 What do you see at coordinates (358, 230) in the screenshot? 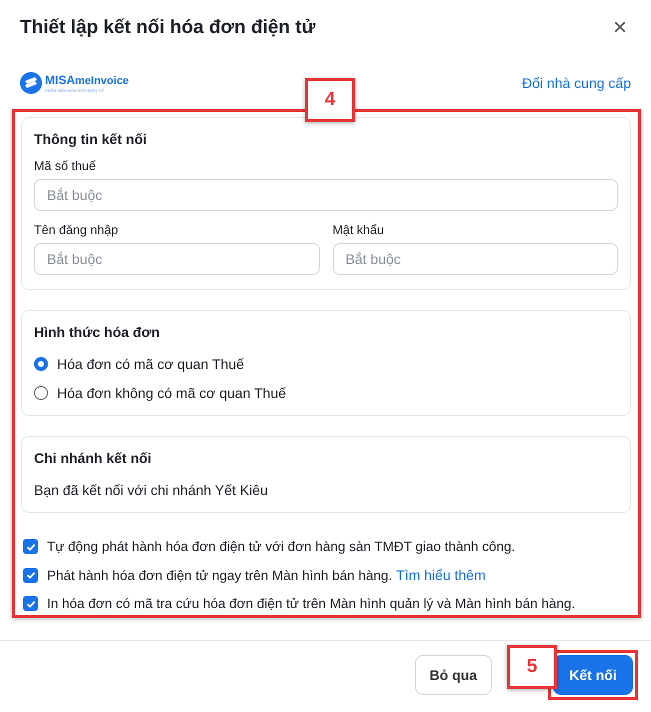
I see `field-label: Mật khẩu` at bounding box center [358, 230].